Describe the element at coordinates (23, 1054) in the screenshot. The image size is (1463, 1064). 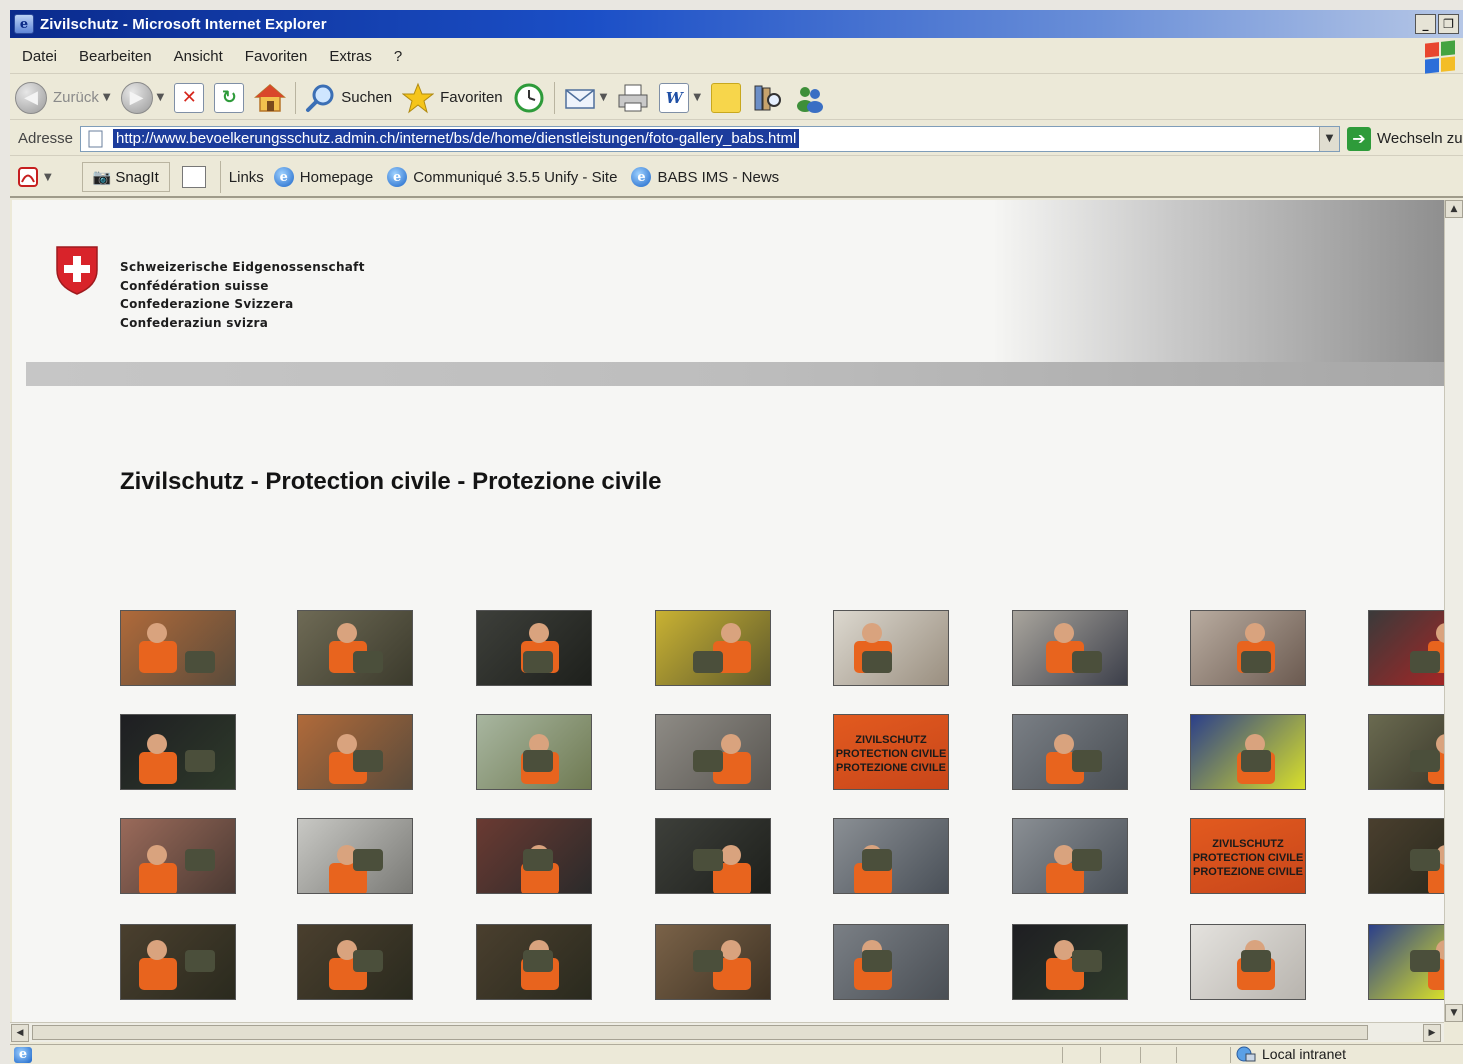
I see `status-page-icon: e` at that location.